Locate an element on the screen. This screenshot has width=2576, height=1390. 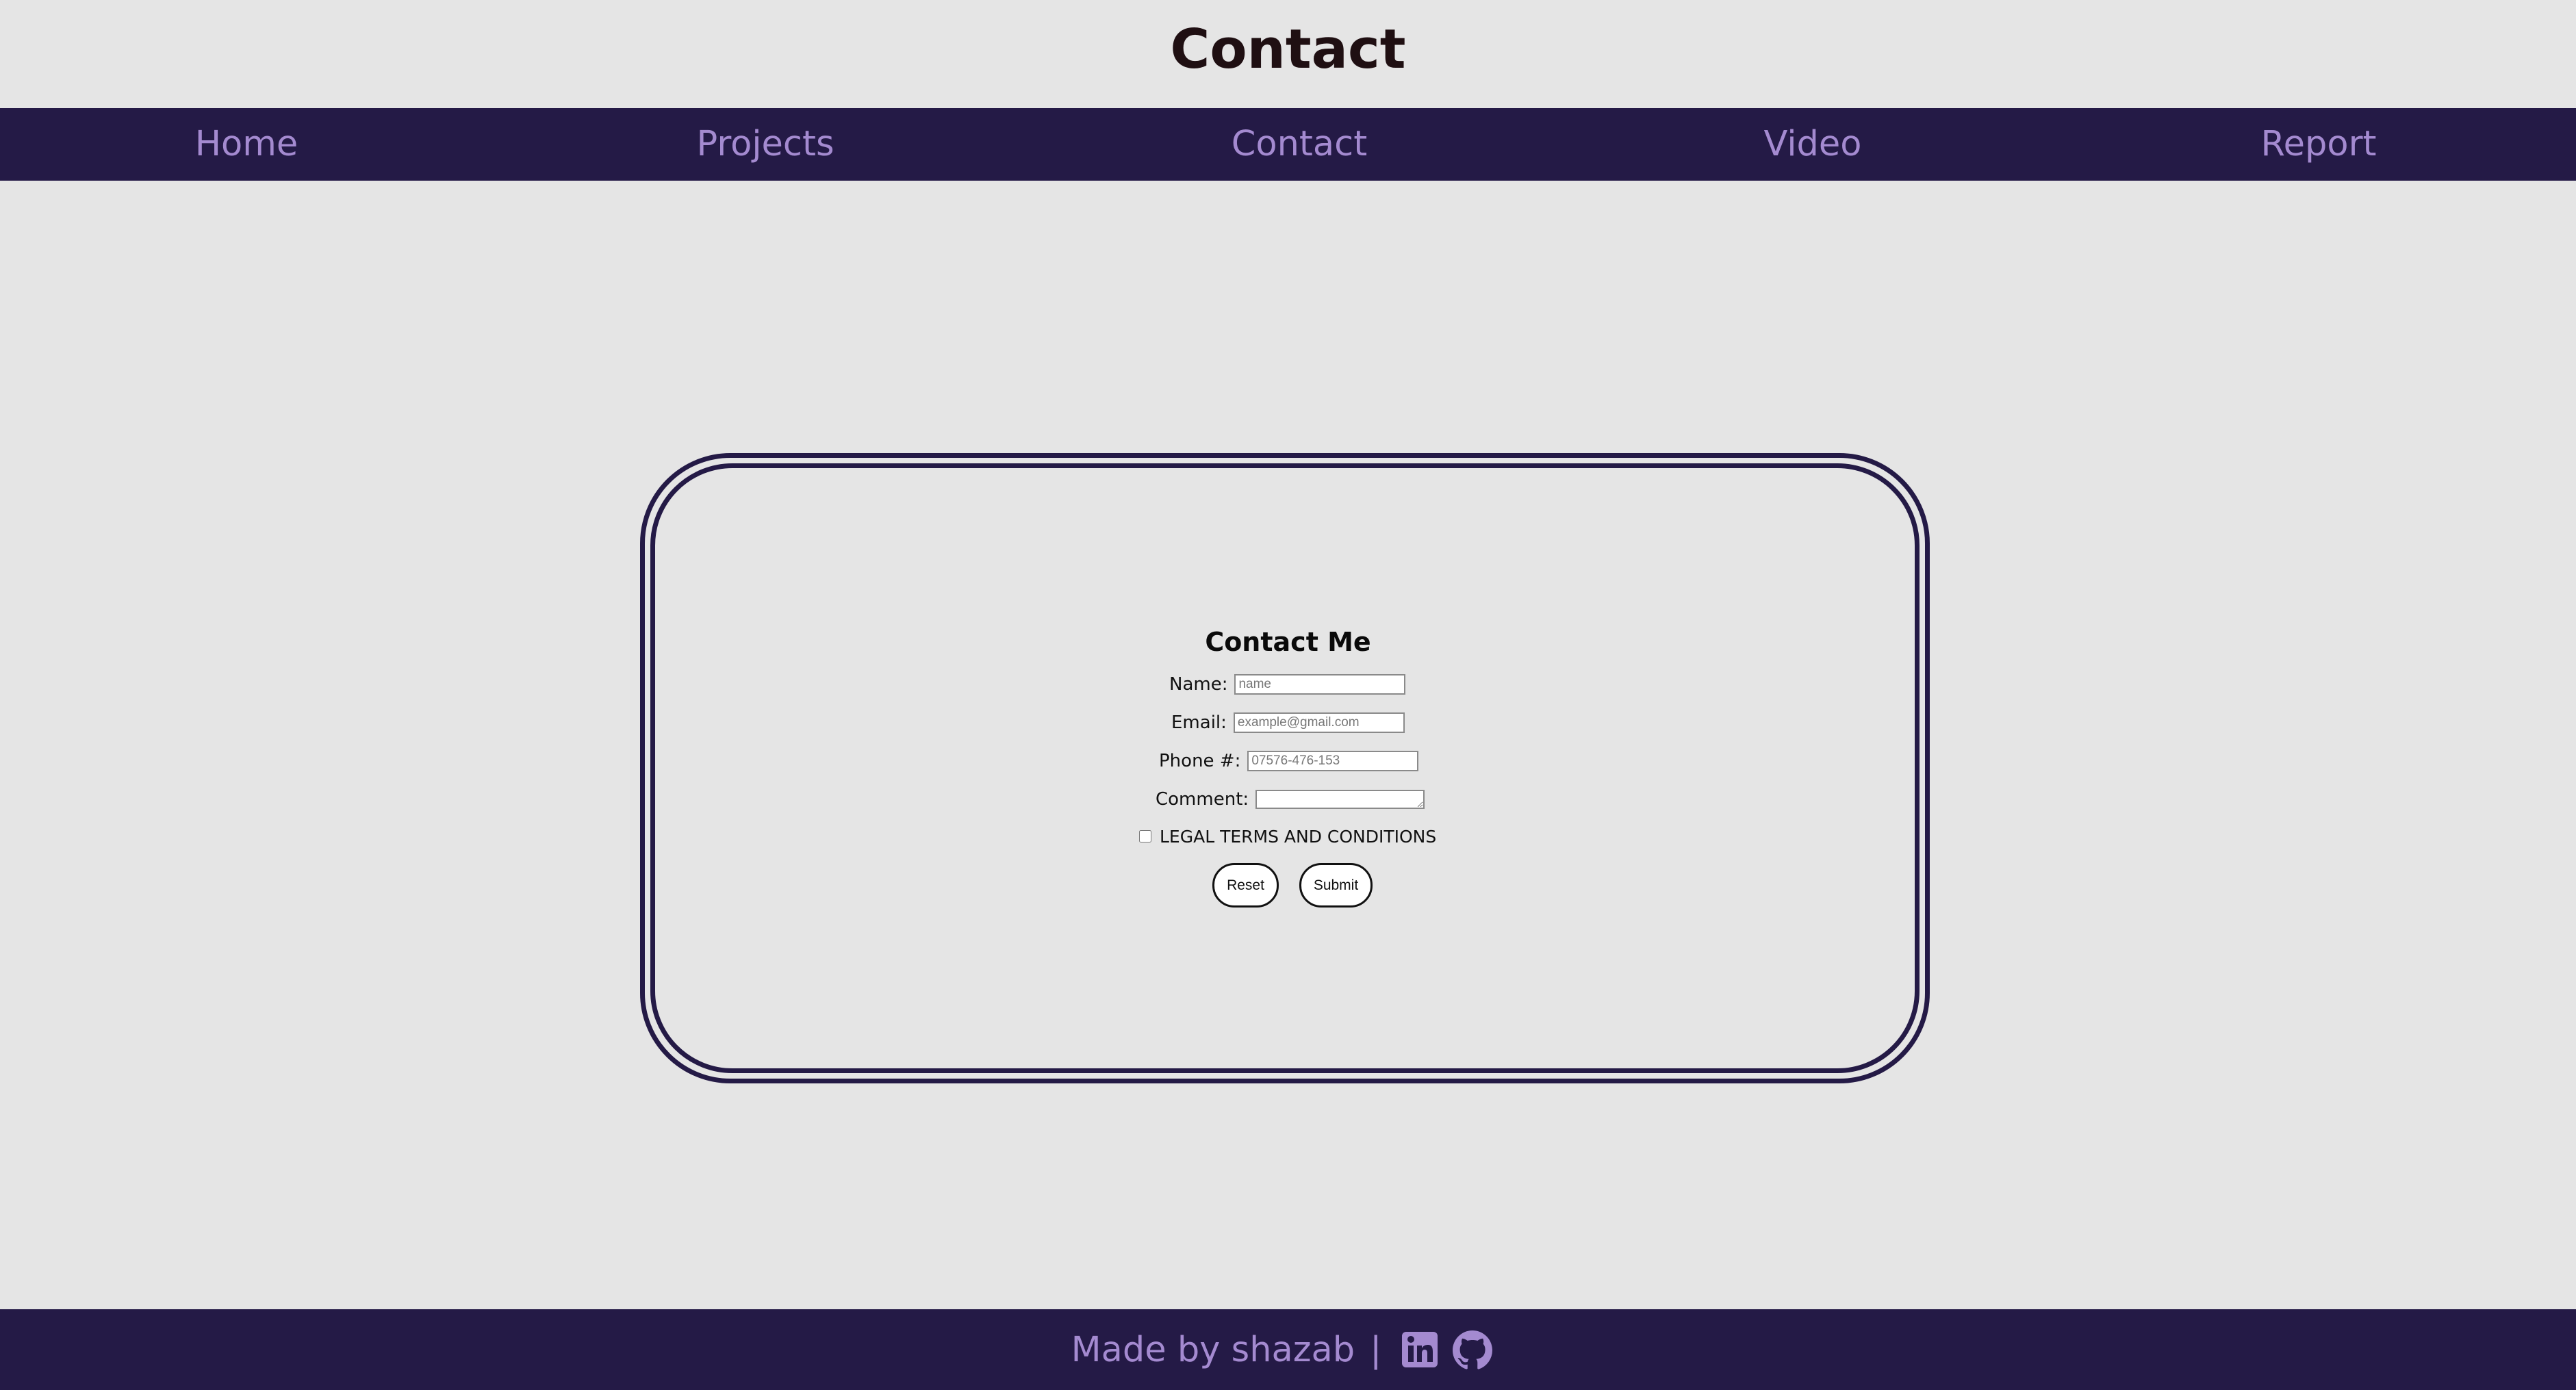
nav-link-video: Video is located at coordinates (1813, 144).